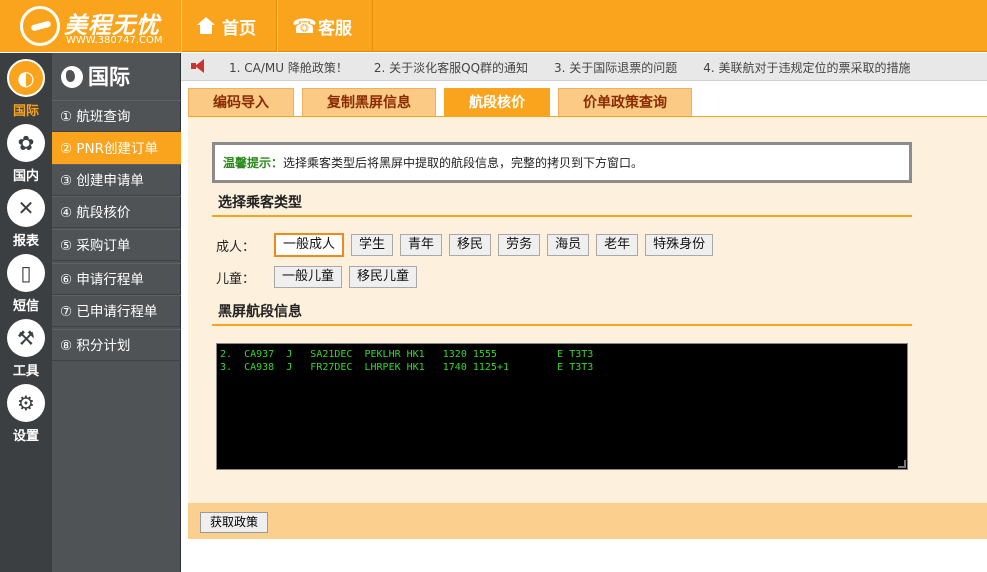  Describe the element at coordinates (372, 245) in the screenshot. I see `passenger-option-student: 学生` at that location.